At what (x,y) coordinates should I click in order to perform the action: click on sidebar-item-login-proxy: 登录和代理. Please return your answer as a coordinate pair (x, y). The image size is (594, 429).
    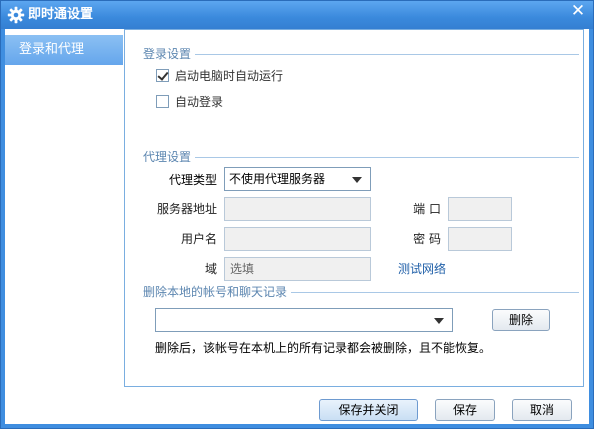
    Looking at the image, I should click on (64, 50).